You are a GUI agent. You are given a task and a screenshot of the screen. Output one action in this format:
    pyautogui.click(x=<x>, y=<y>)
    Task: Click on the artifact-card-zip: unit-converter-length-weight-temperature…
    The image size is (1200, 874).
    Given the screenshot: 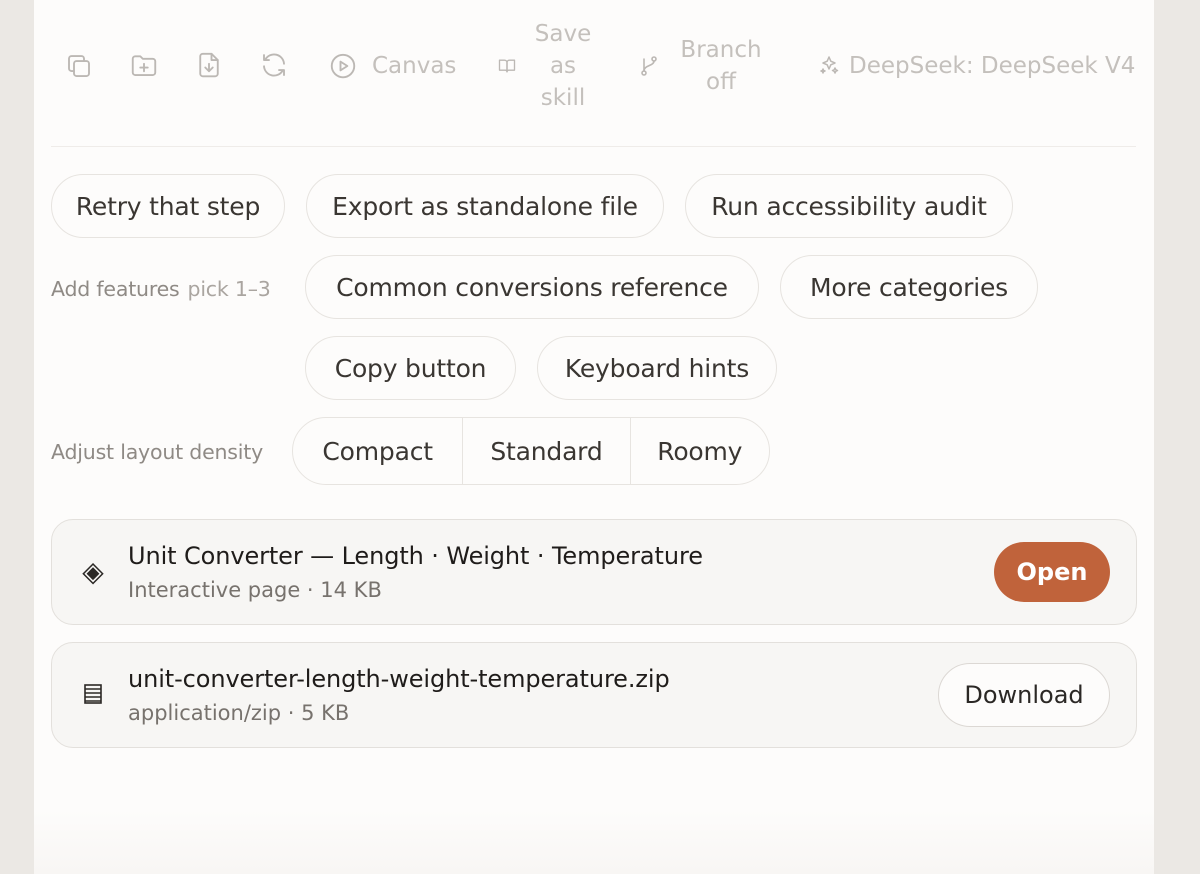 What is the action you would take?
    pyautogui.click(x=594, y=695)
    